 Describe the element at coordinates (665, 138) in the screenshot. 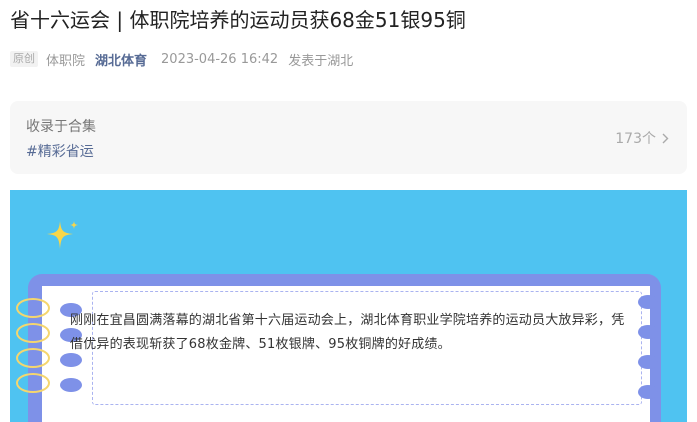

I see `chevron-right-icon` at that location.